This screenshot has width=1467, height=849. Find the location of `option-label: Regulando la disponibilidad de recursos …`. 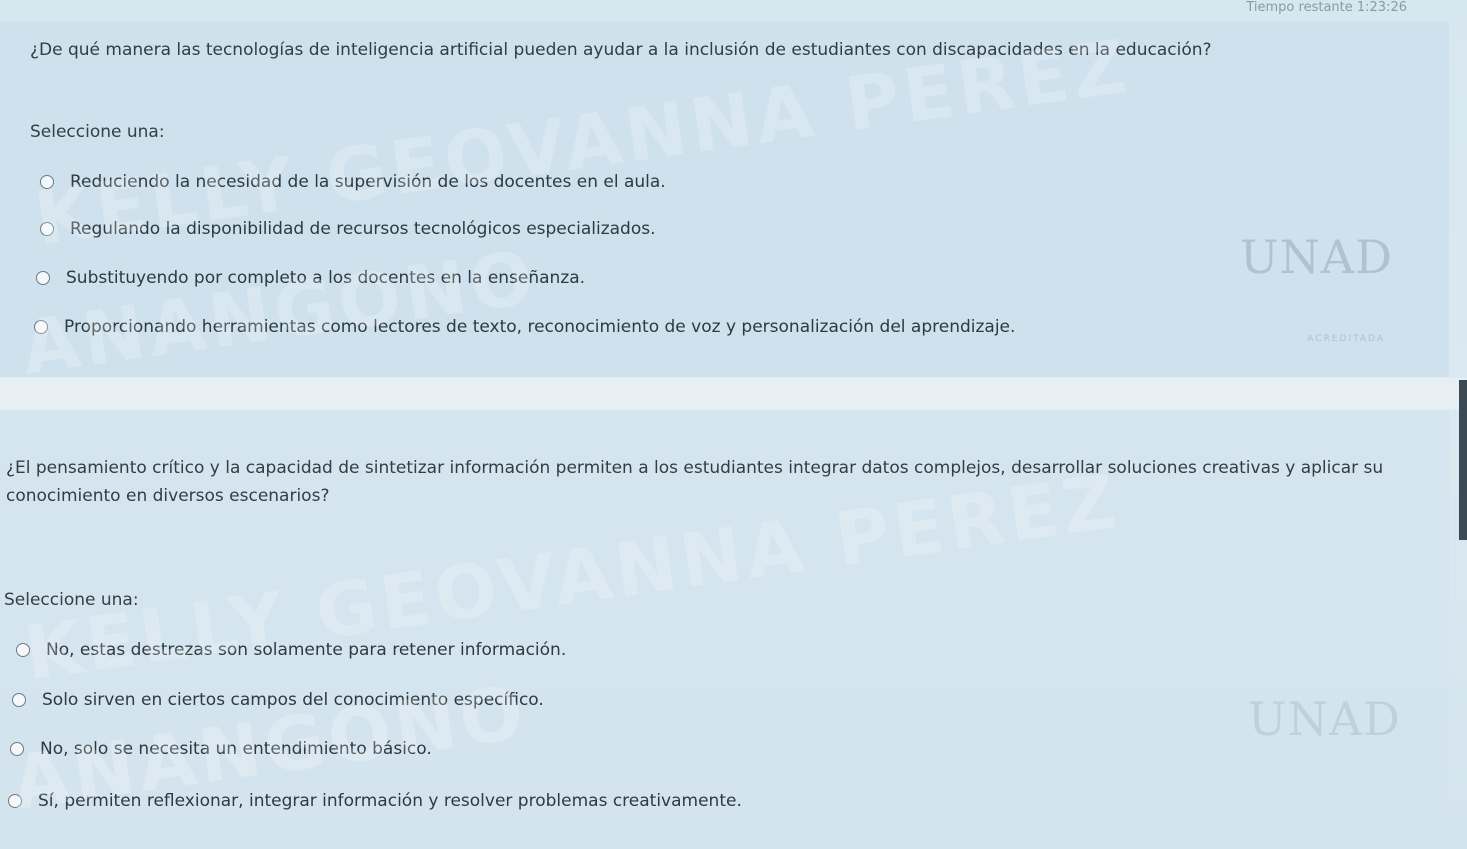

option-label: Regulando la disponibilidad de recursos … is located at coordinates (363, 229).